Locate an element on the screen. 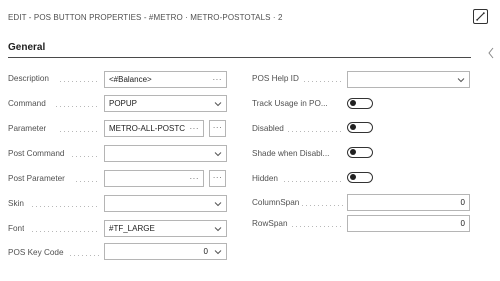 Image resolution: width=500 pixels, height=281 pixels. fasttab-divider is located at coordinates (239, 57).